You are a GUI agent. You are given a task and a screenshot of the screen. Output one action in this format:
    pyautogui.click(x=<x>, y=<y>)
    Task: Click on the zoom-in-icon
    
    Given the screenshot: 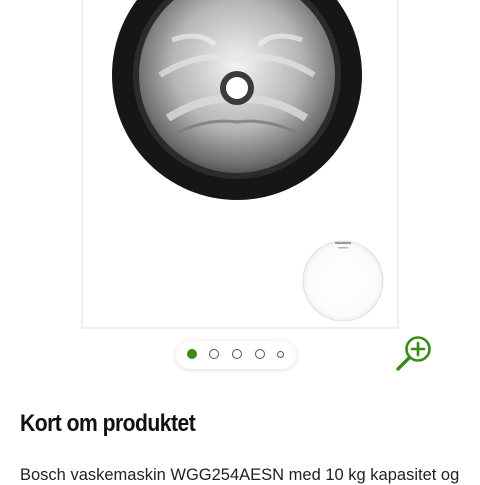 What is the action you would take?
    pyautogui.click(x=413, y=353)
    